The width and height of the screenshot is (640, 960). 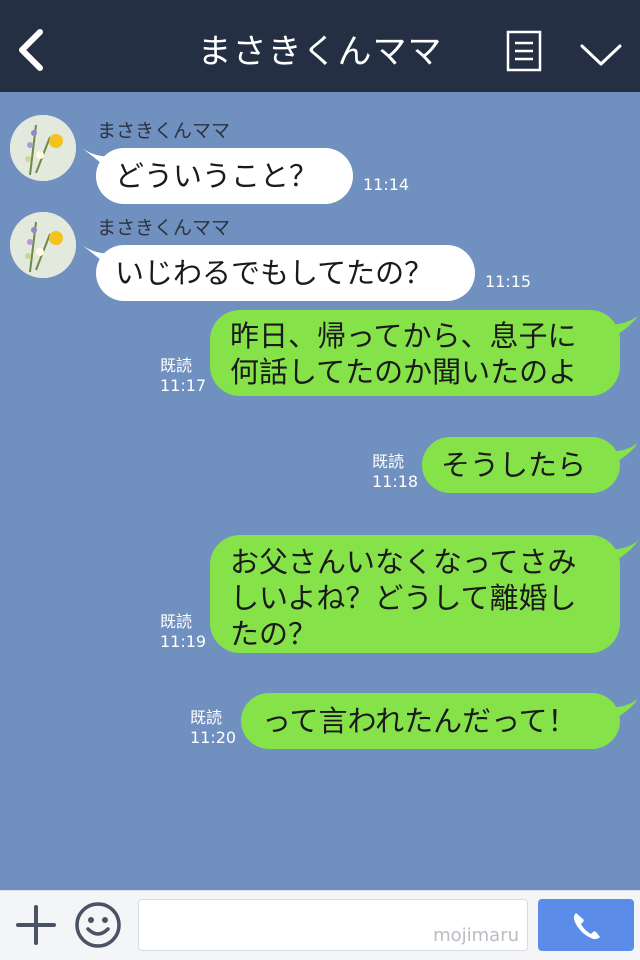 I want to click on message-bubble: 昨日、帰ってから、息子に 何話してたのか聞いたのよ, so click(x=415, y=353).